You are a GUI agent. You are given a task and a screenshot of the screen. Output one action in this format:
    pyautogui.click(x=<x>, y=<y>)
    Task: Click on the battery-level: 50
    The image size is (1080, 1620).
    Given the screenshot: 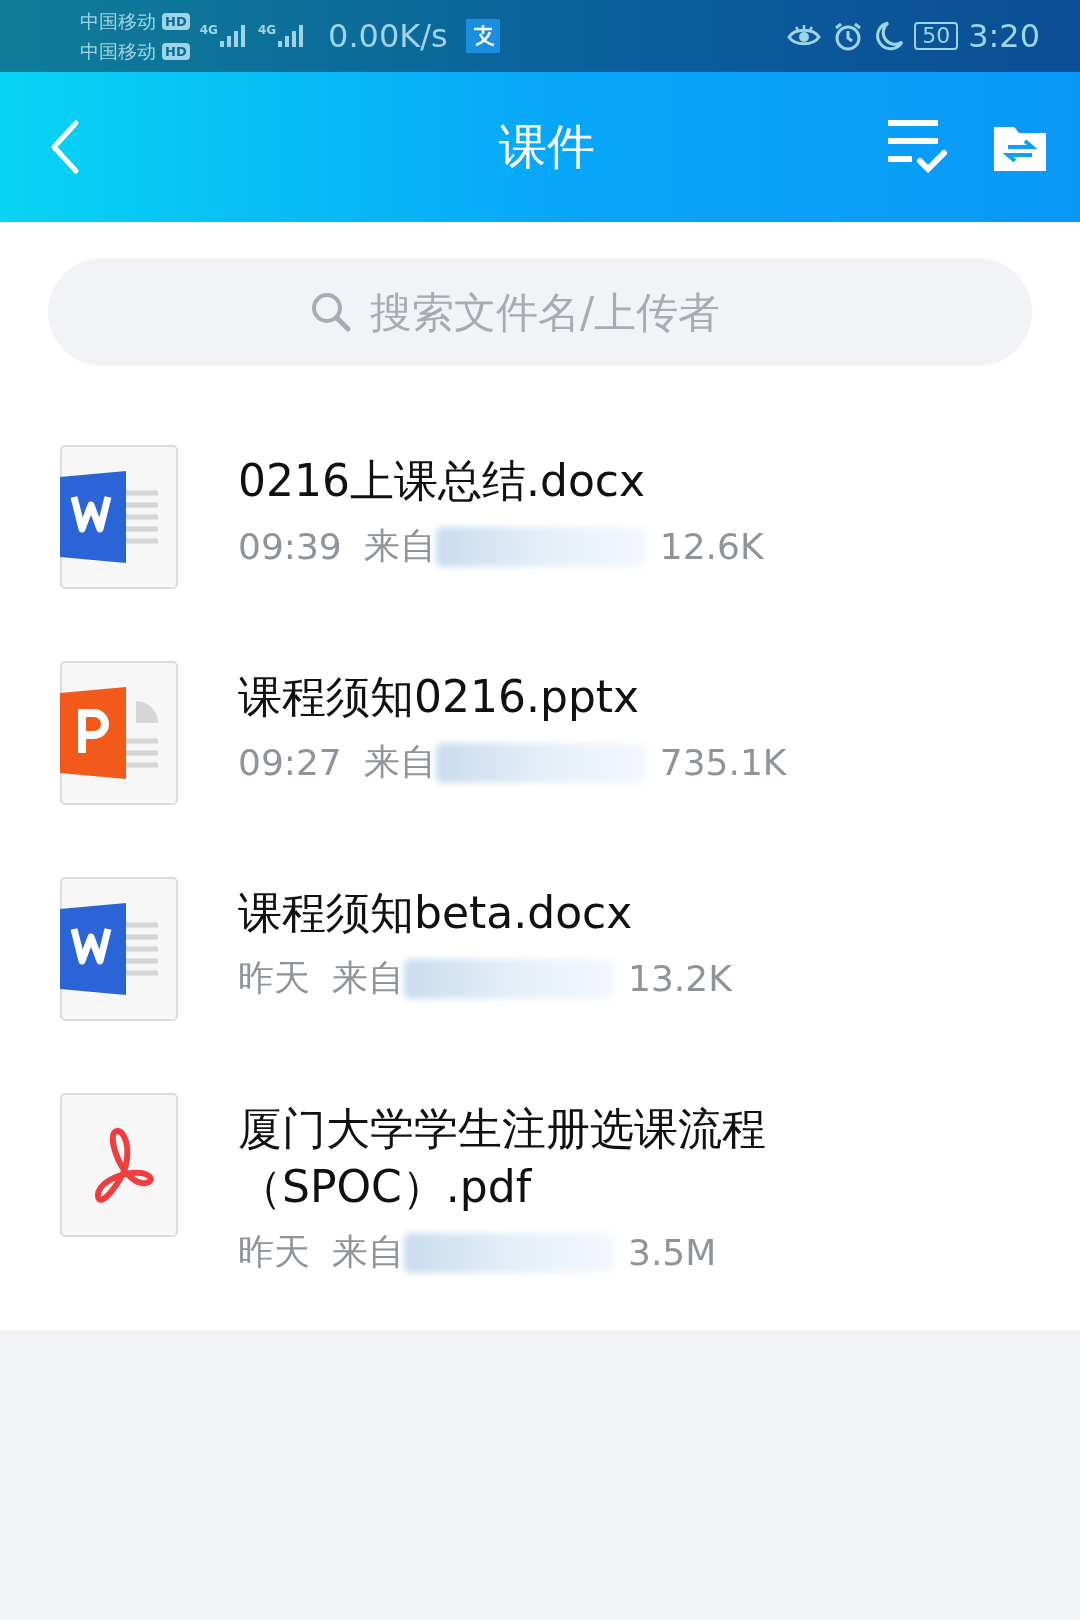 What is the action you would take?
    pyautogui.click(x=936, y=36)
    